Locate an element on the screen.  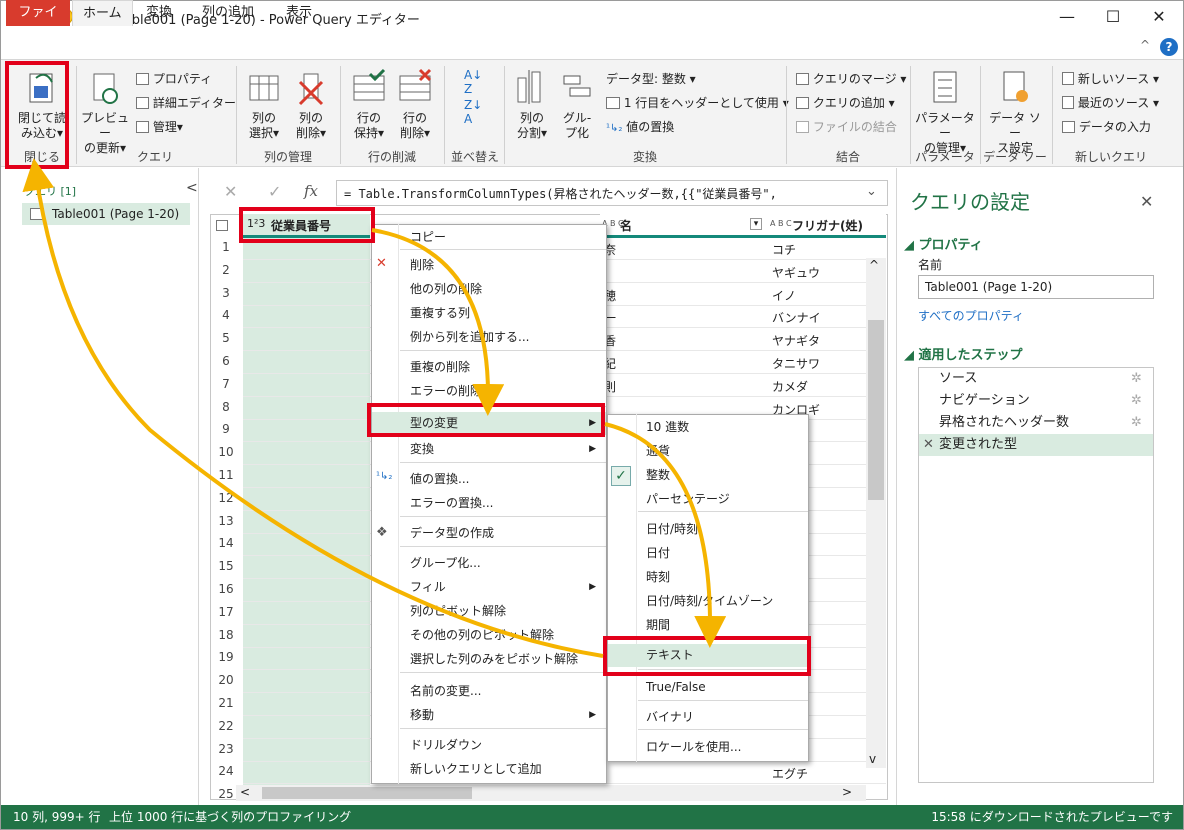
arrow-header-to-change-type is located at coordinates (438, 322).